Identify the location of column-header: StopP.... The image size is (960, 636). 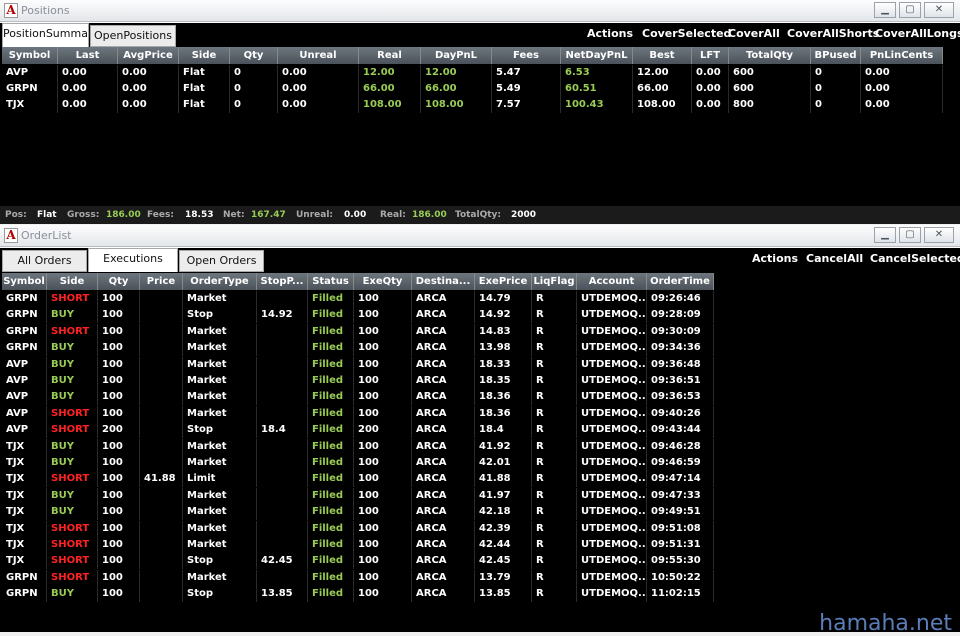
(282, 281).